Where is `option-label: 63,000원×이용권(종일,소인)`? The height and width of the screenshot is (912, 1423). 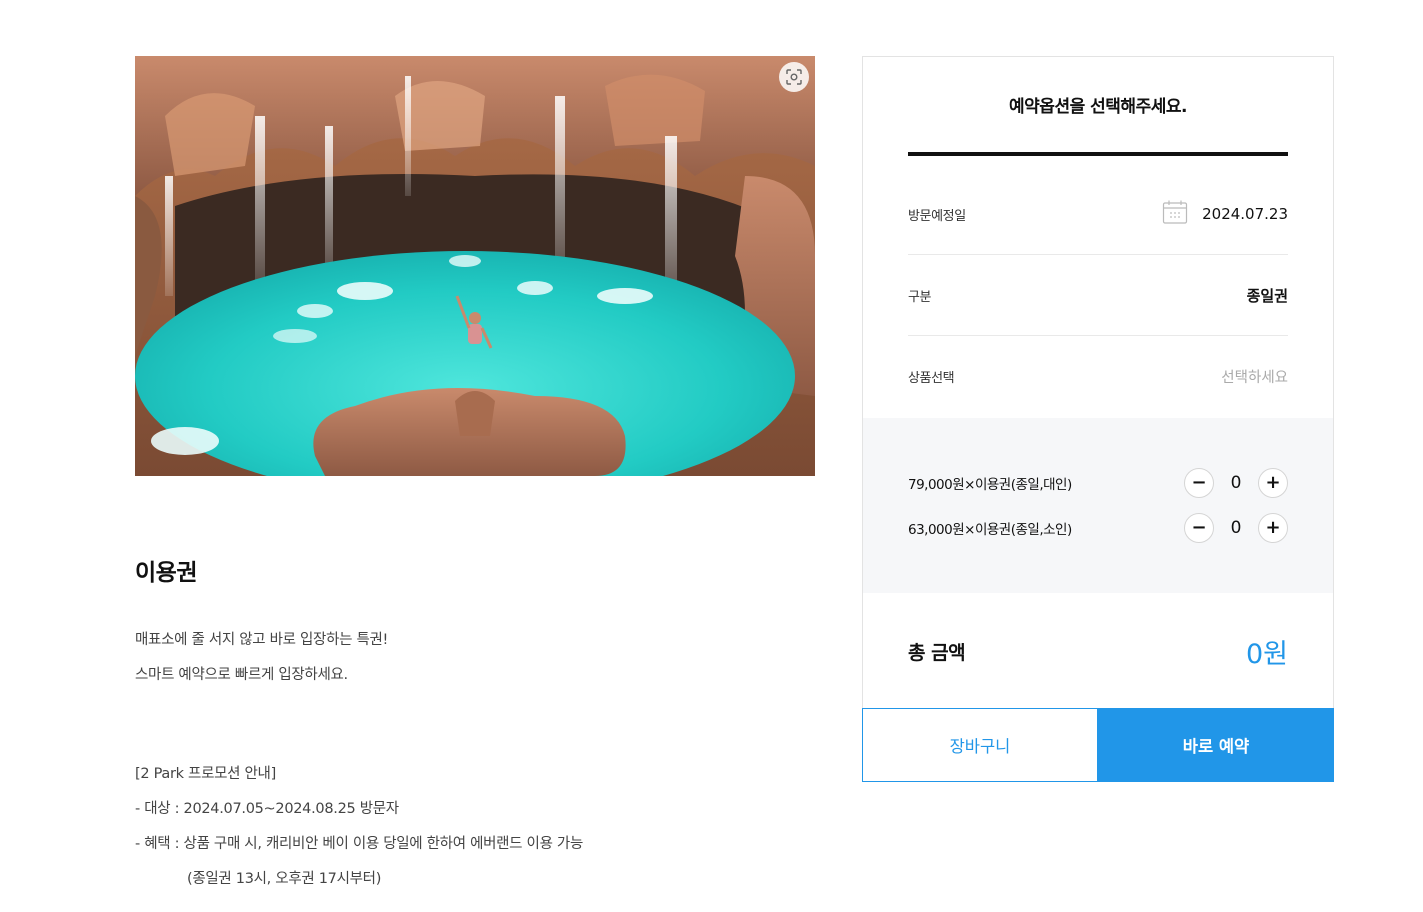
option-label: 63,000원×이용권(종일,소인) is located at coordinates (990, 530).